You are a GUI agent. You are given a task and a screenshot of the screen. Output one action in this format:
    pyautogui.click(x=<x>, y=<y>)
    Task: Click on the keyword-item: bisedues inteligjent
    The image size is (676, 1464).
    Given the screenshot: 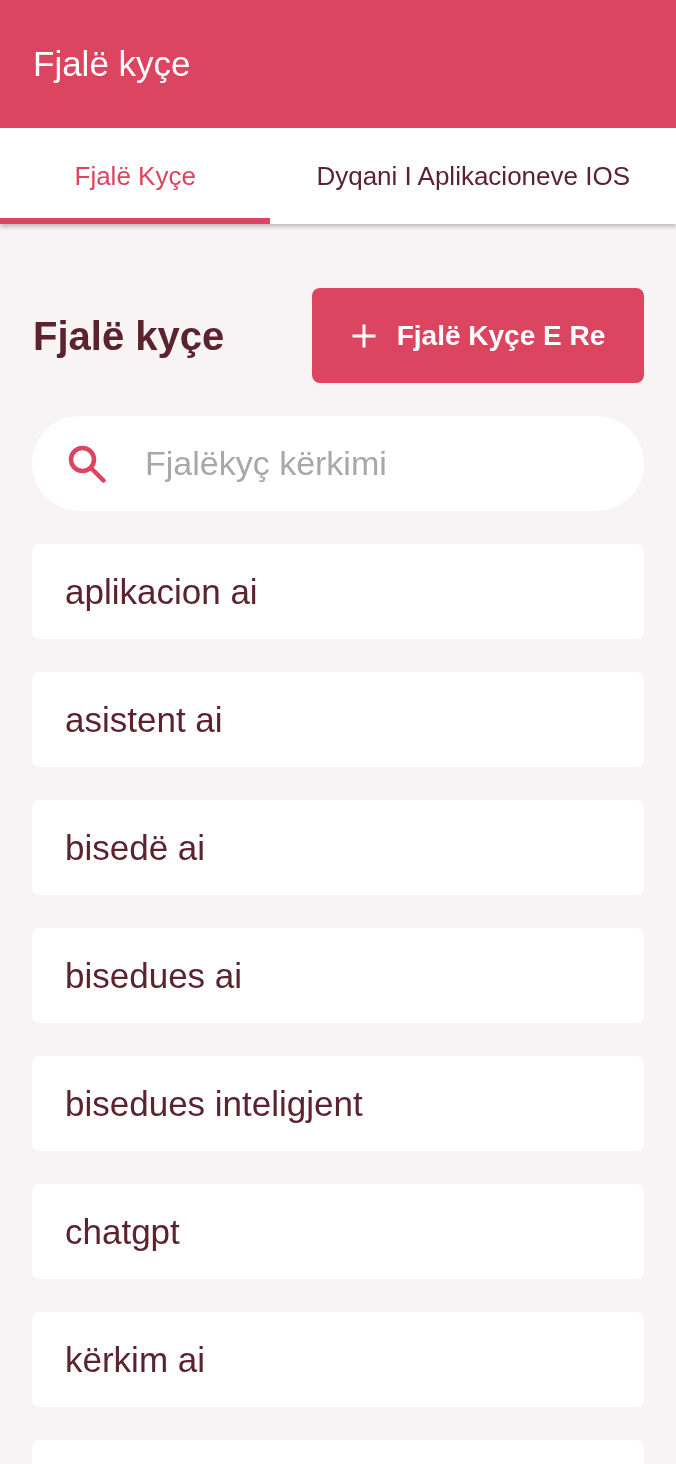 What is the action you would take?
    pyautogui.click(x=338, y=1103)
    